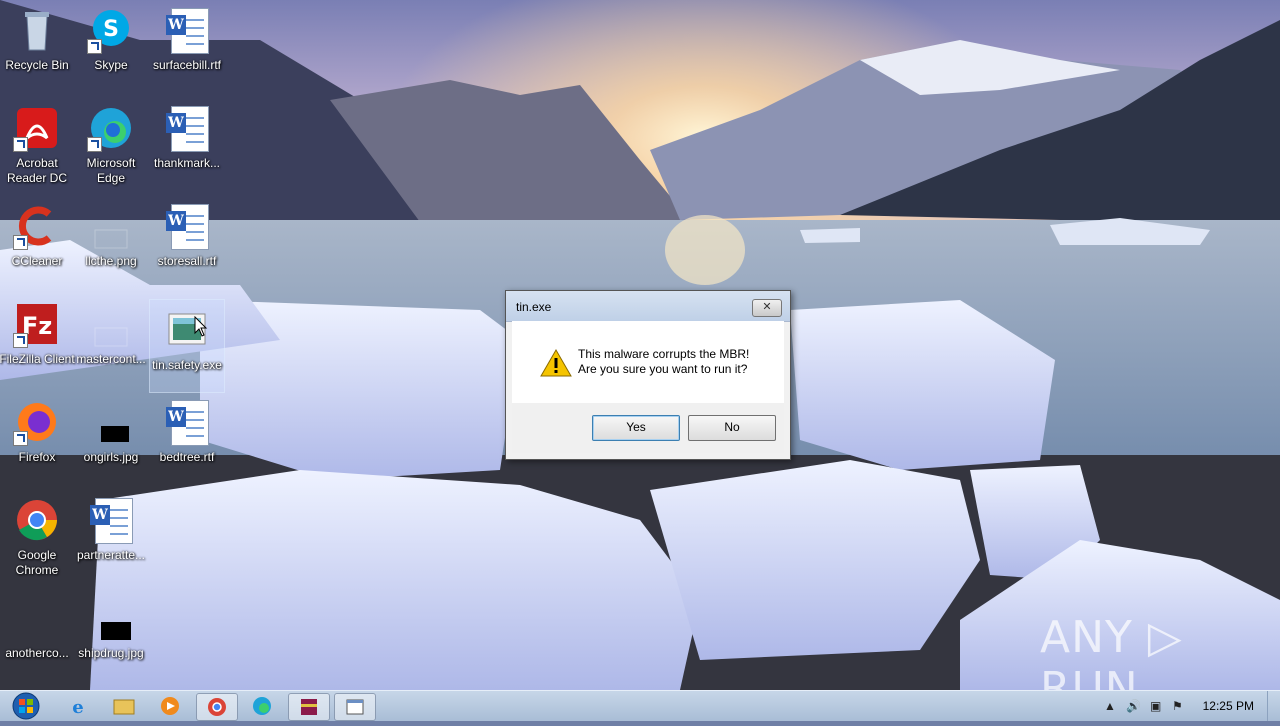  I want to click on dialog-message-line1: This malware corrupts the MBR!, so click(664, 354).